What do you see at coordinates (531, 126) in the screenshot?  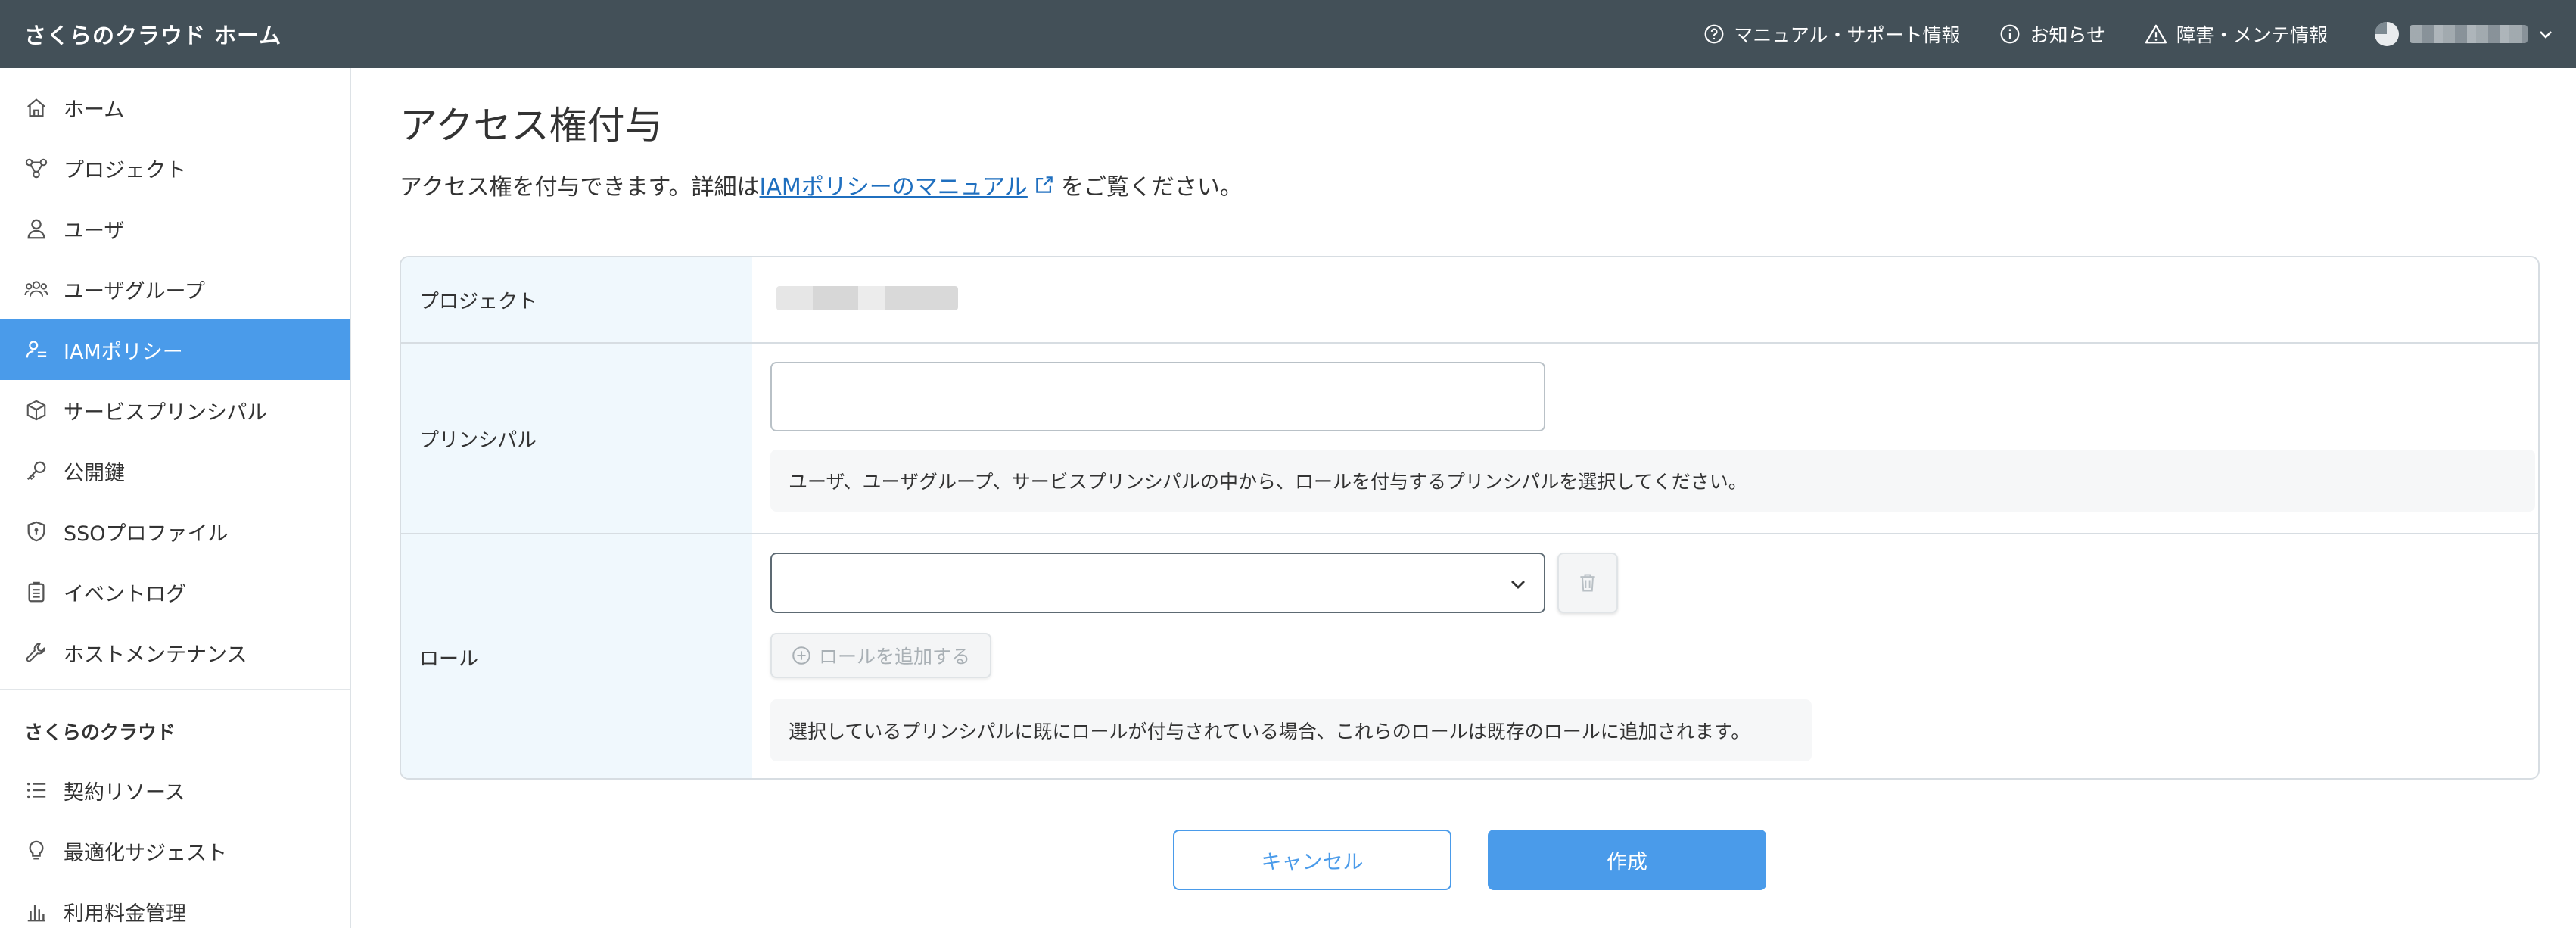 I see `page-title: アクセス権付与` at bounding box center [531, 126].